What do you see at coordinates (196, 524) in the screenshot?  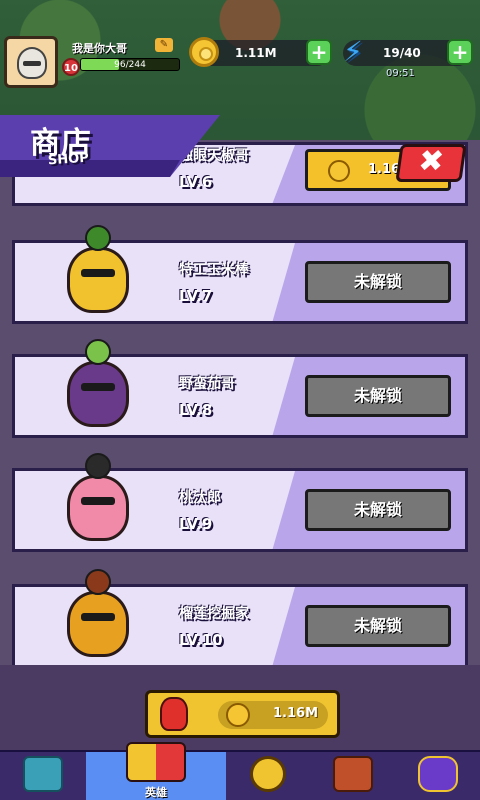 I see `hero-level: LV.9` at bounding box center [196, 524].